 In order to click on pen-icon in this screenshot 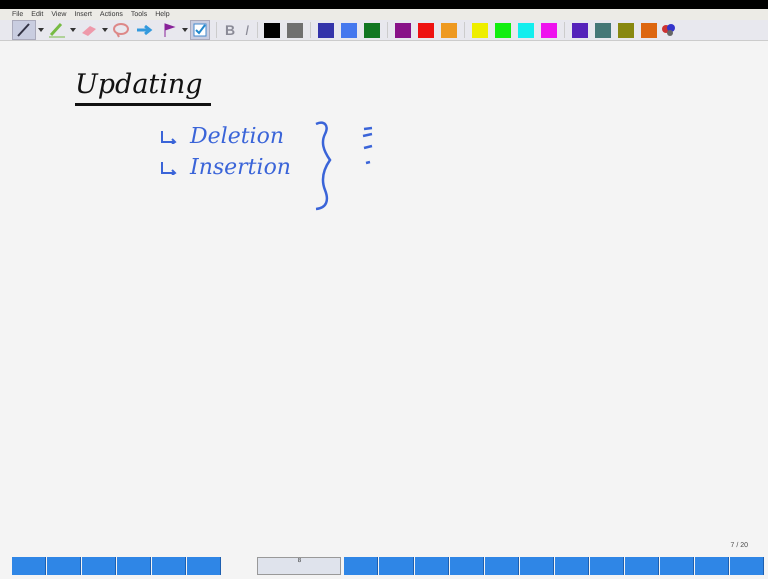, I will do `click(24, 30)`.